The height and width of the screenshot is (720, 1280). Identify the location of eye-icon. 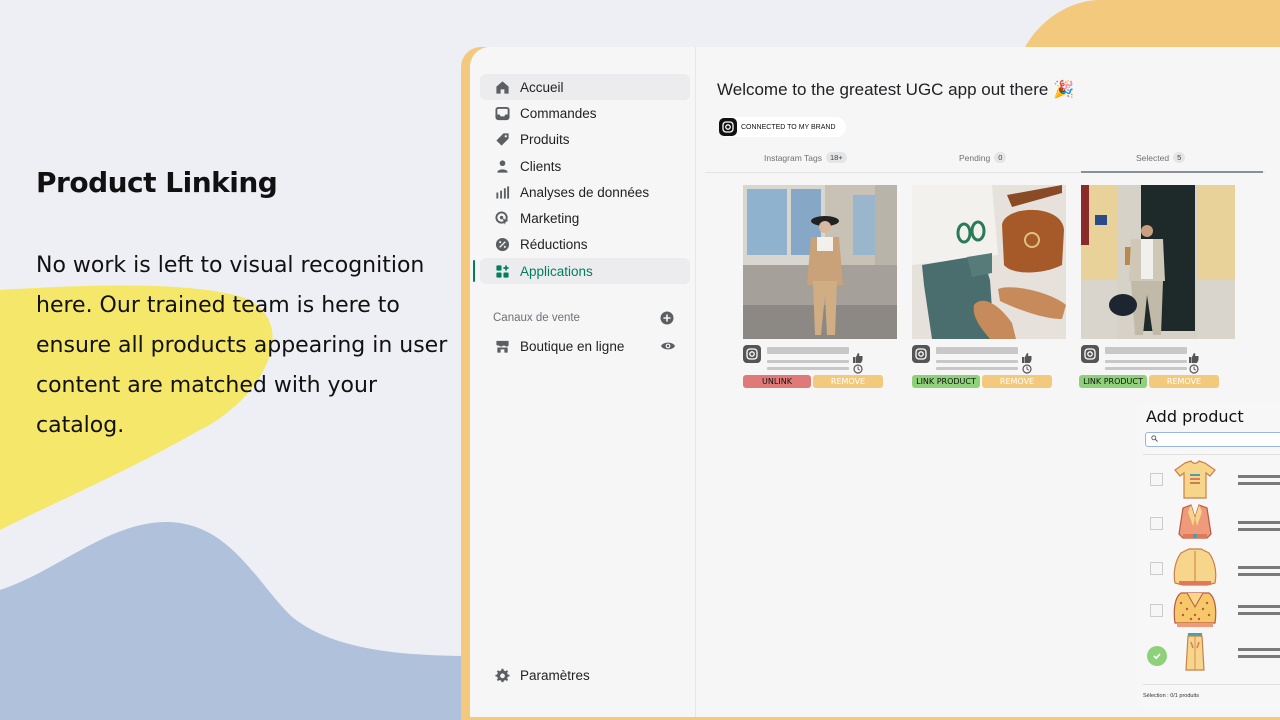
(668, 346).